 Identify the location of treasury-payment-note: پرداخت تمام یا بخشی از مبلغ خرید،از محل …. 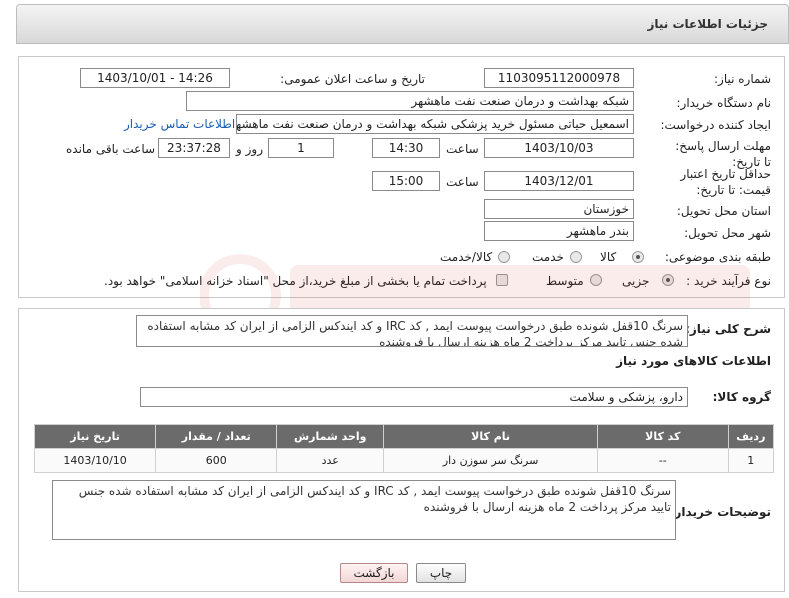
(295, 281).